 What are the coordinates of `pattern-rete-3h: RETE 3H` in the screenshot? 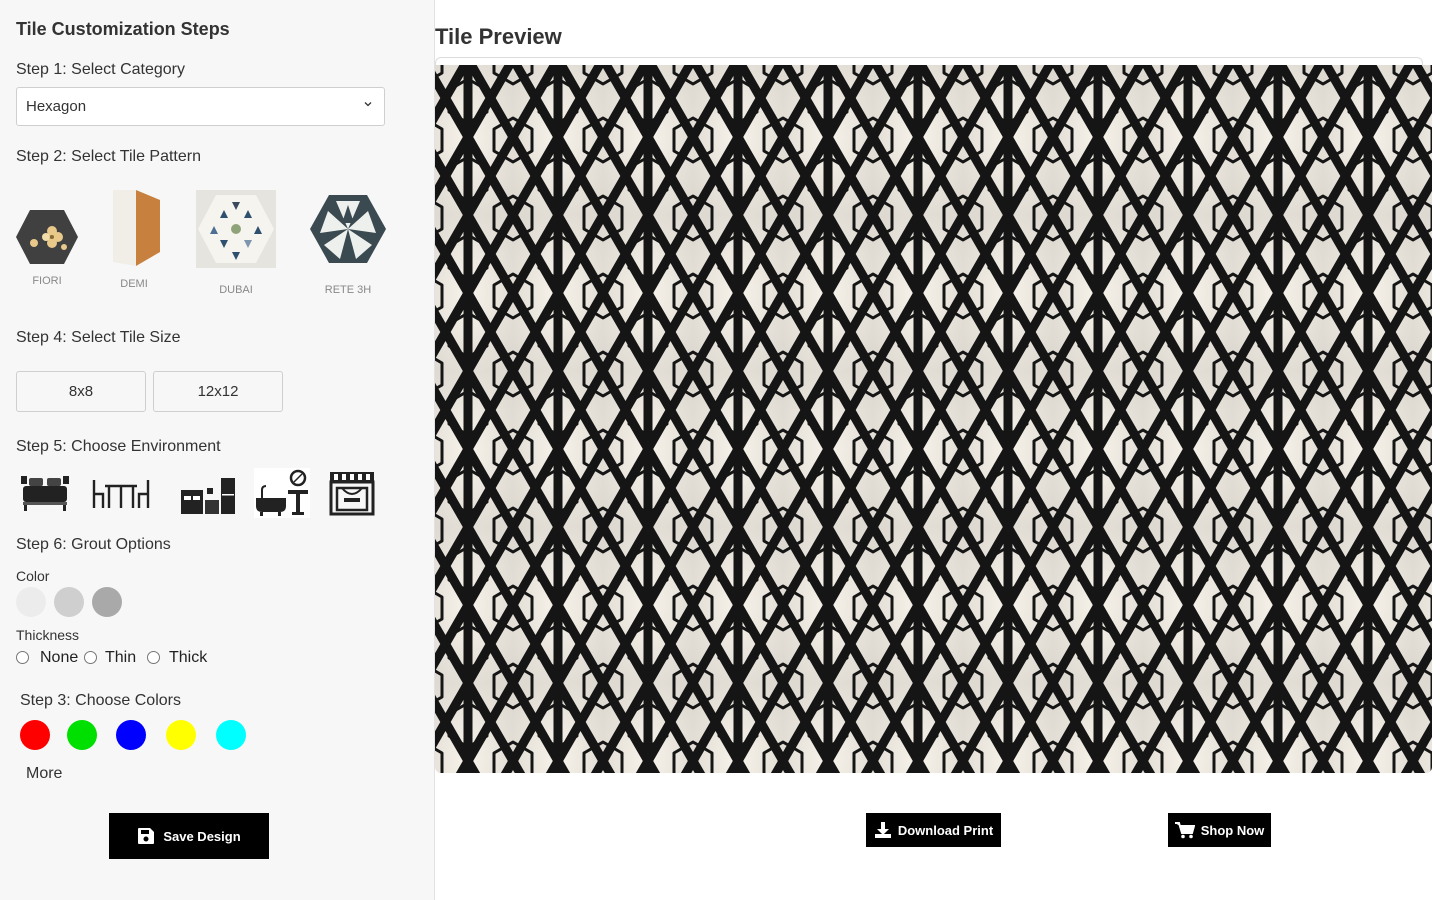 It's located at (348, 244).